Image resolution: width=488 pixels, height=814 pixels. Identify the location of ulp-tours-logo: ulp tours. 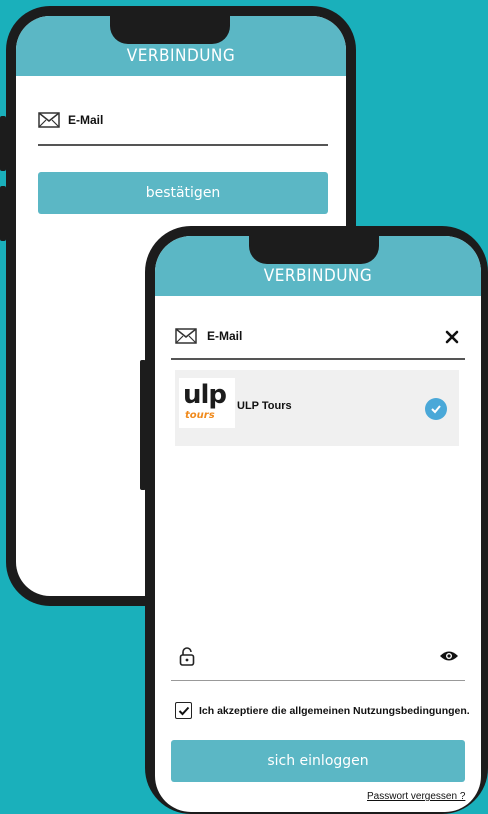
(207, 403).